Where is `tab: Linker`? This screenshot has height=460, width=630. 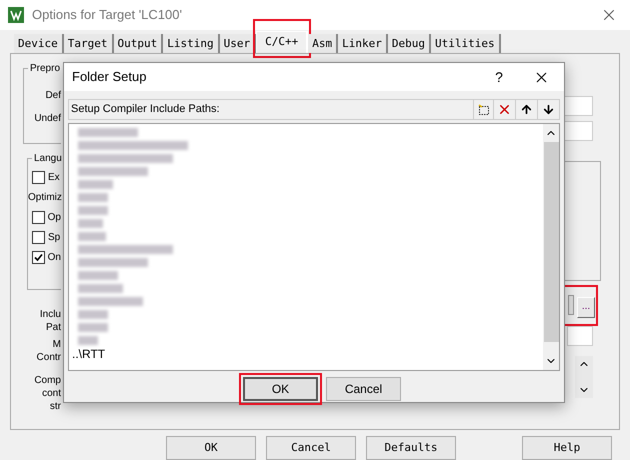
tab: Linker is located at coordinates (363, 43).